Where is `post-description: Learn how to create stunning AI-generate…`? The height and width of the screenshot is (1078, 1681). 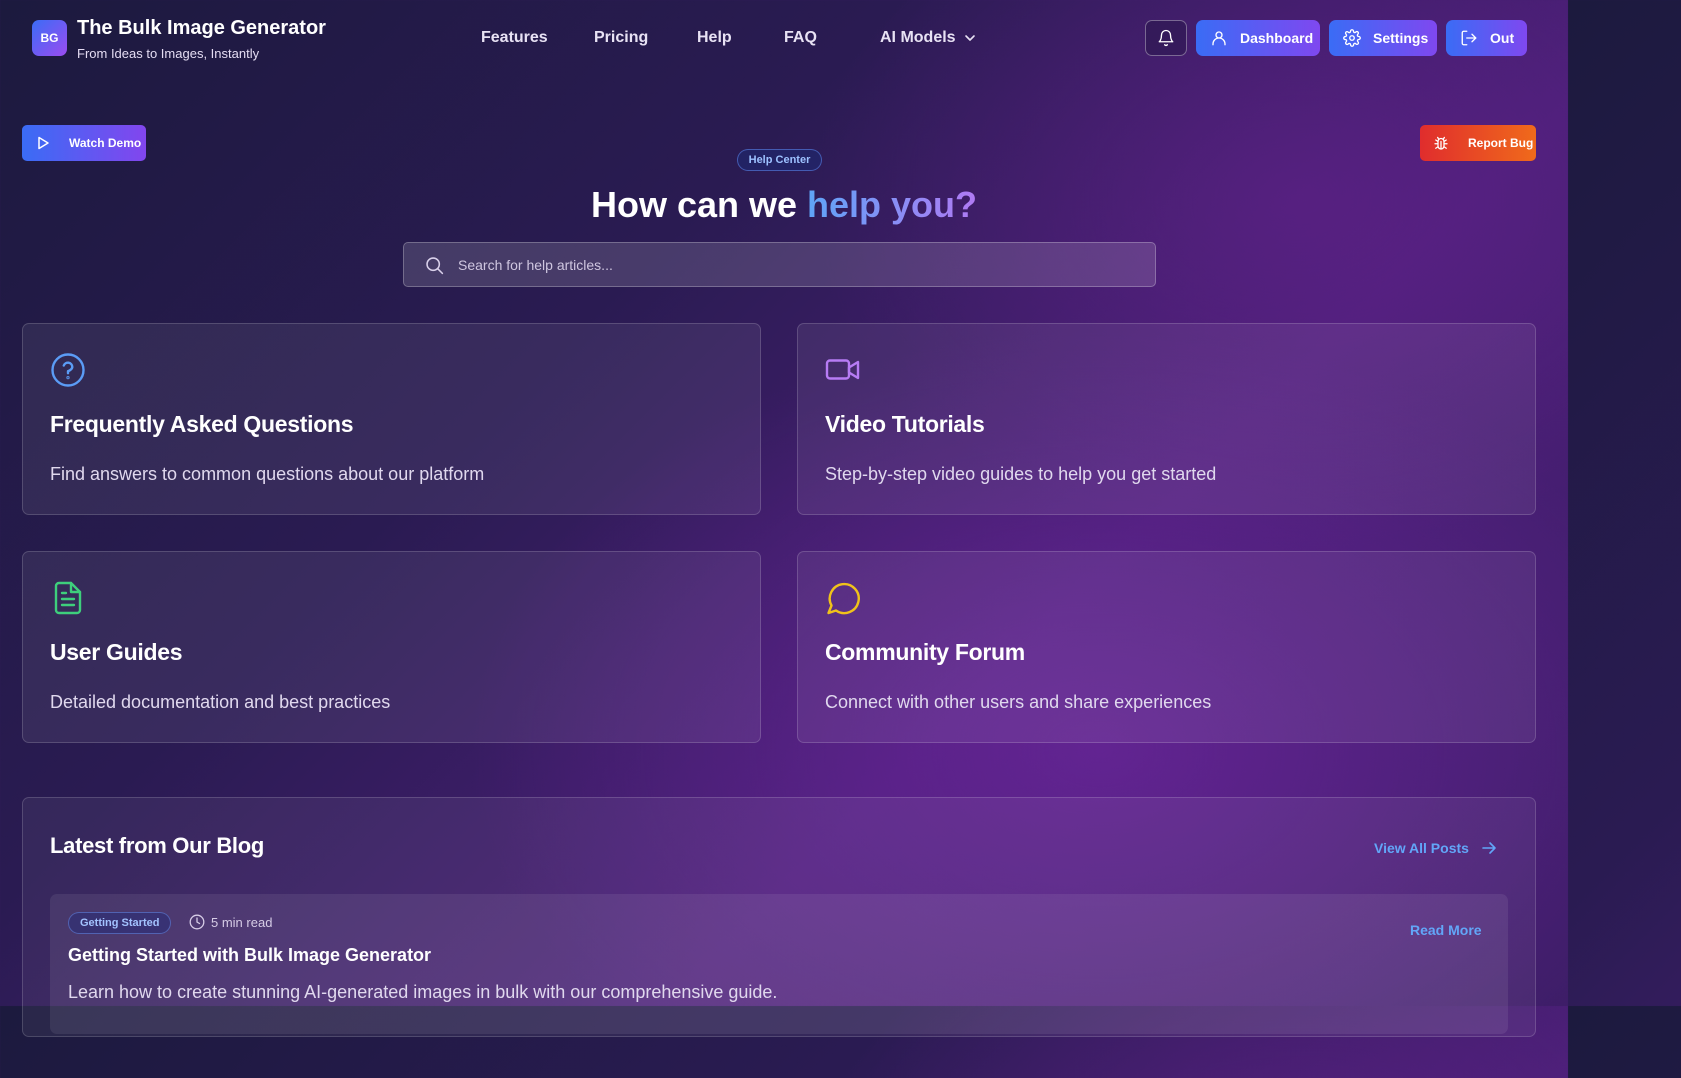
post-description: Learn how to create stunning AI-generate… is located at coordinates (423, 992).